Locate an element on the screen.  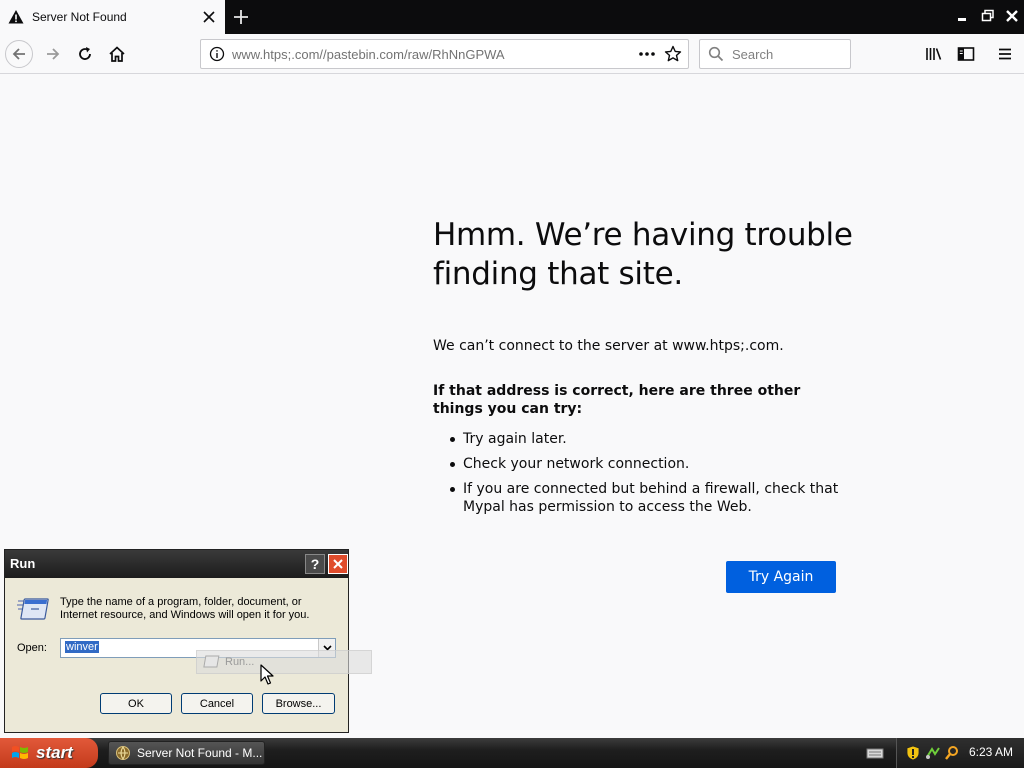
list-item: Try again later. is located at coordinates (643, 439).